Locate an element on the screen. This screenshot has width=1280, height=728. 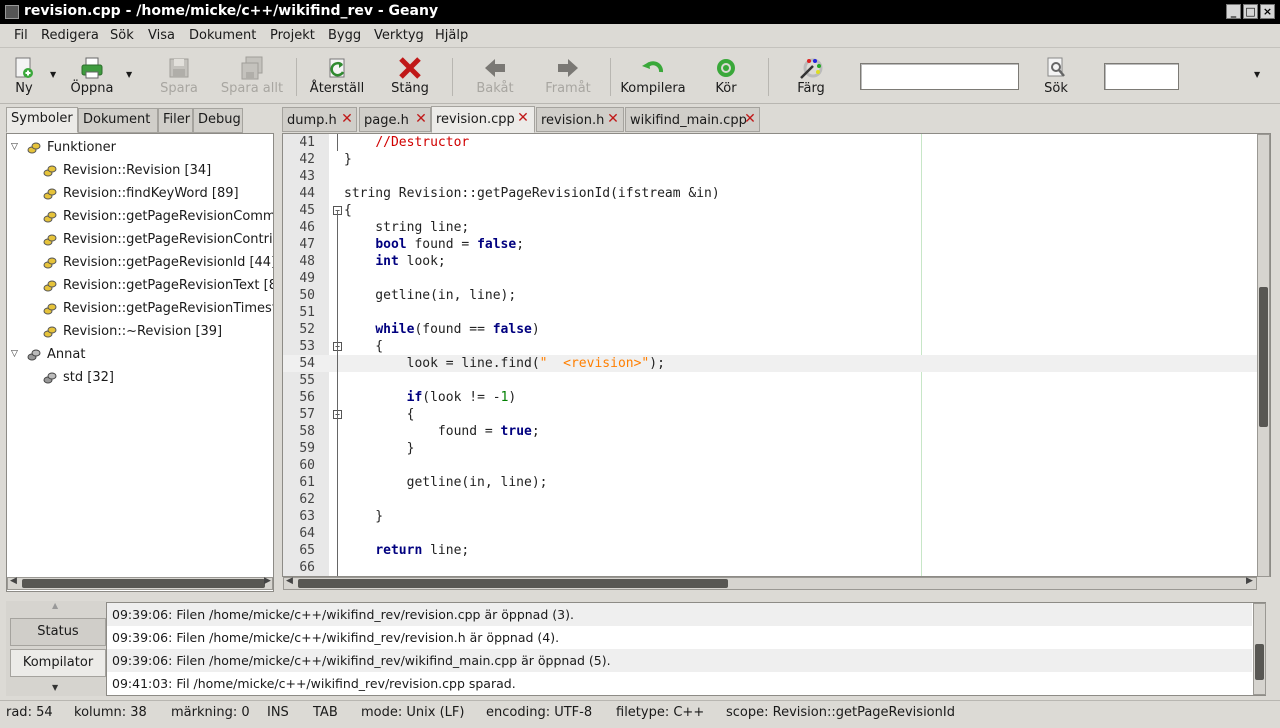
save-all-button: Spara allt is located at coordinates (252, 76).